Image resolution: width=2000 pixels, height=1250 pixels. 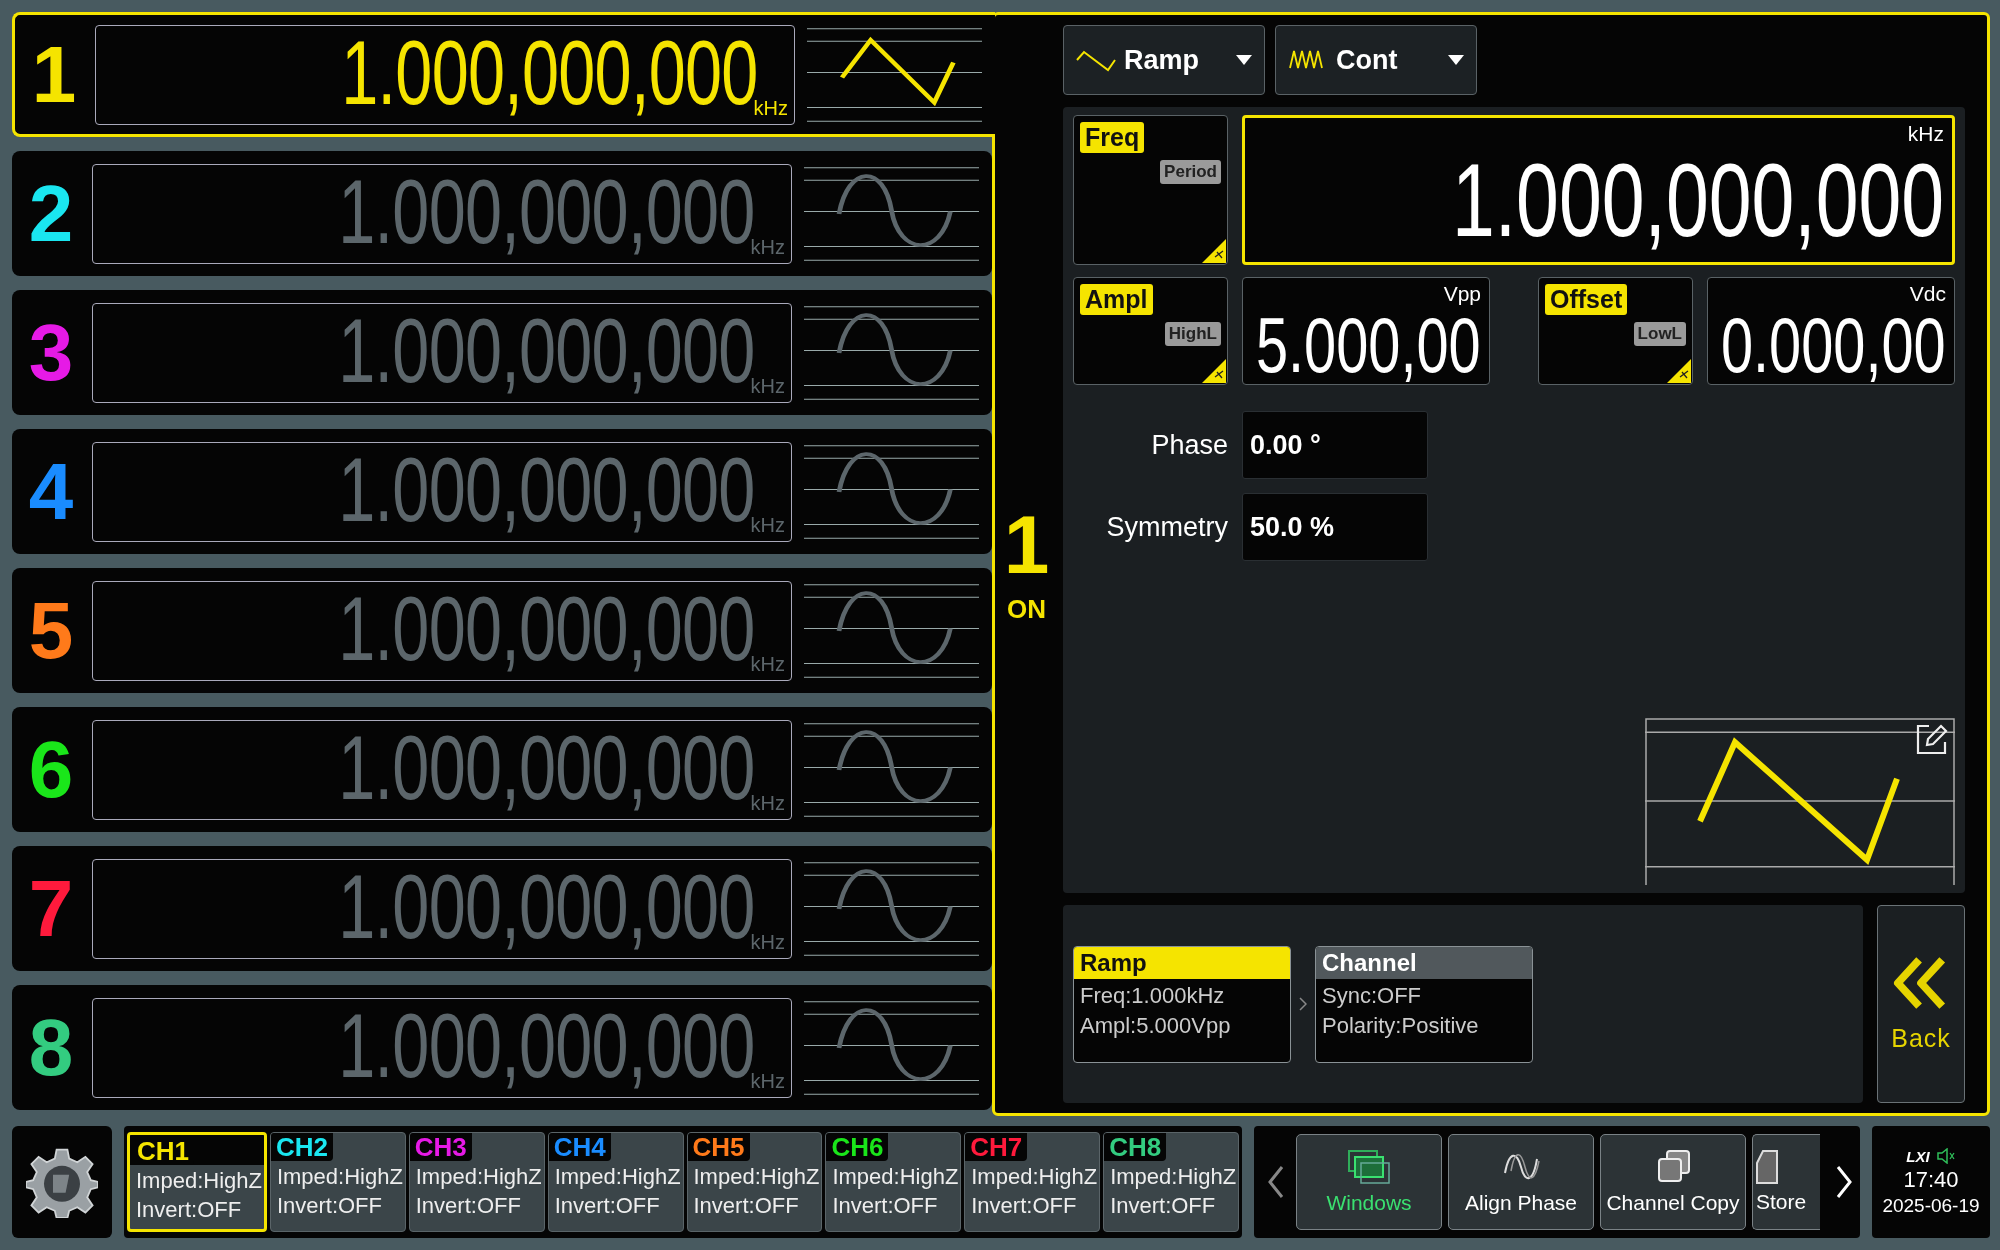 I want to click on summary-line: Polarity:Positive, so click(x=1400, y=1025).